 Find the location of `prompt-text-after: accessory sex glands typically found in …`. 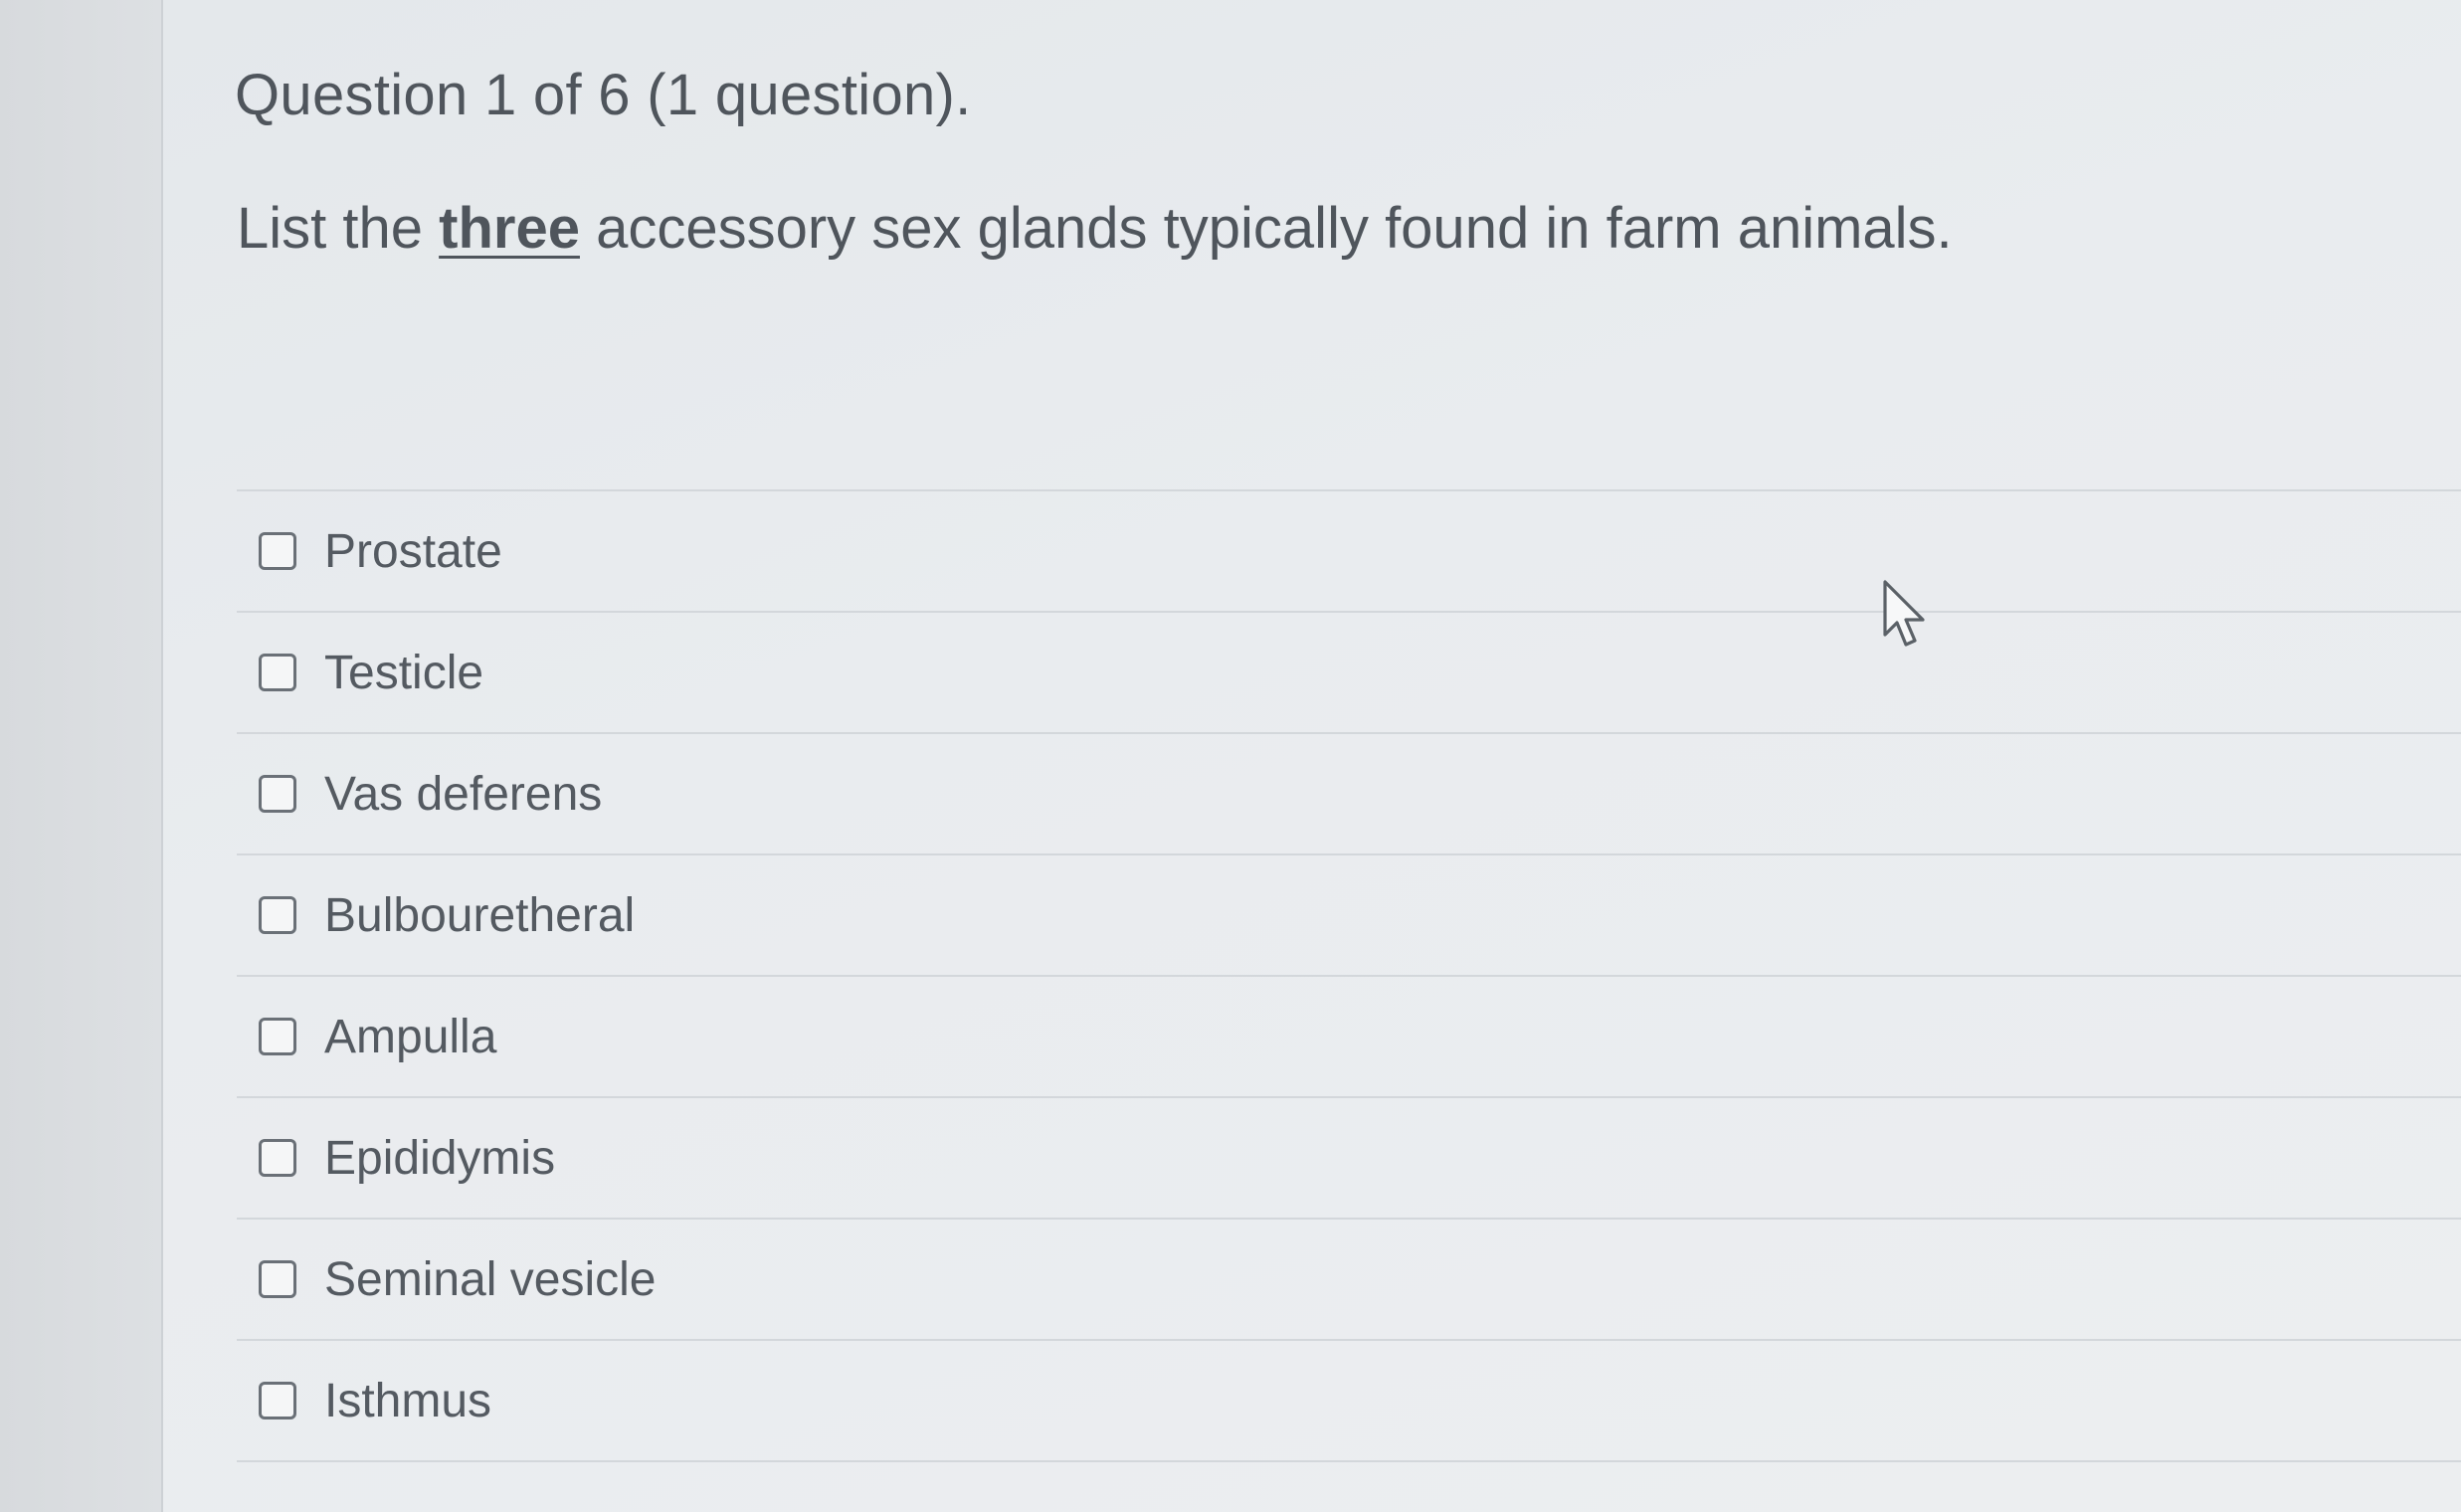

prompt-text-after: accessory sex glands typically found in … is located at coordinates (1266, 228).